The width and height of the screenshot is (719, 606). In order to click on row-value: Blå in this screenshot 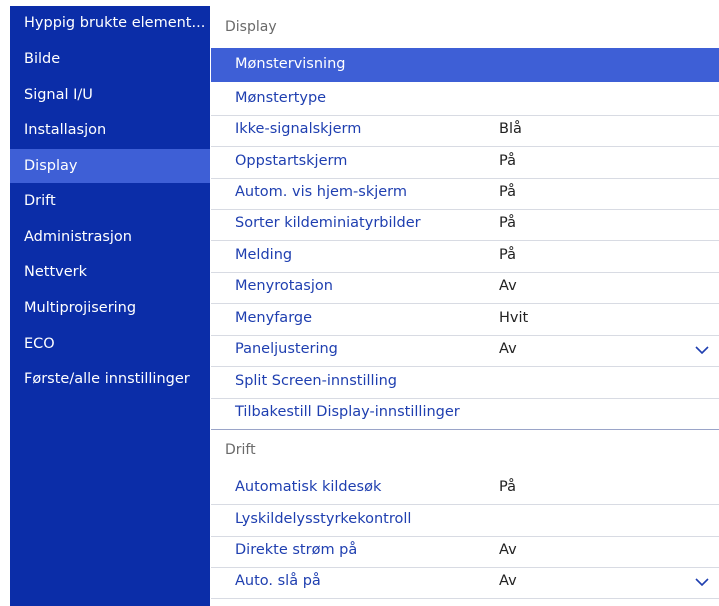, I will do `click(510, 129)`.